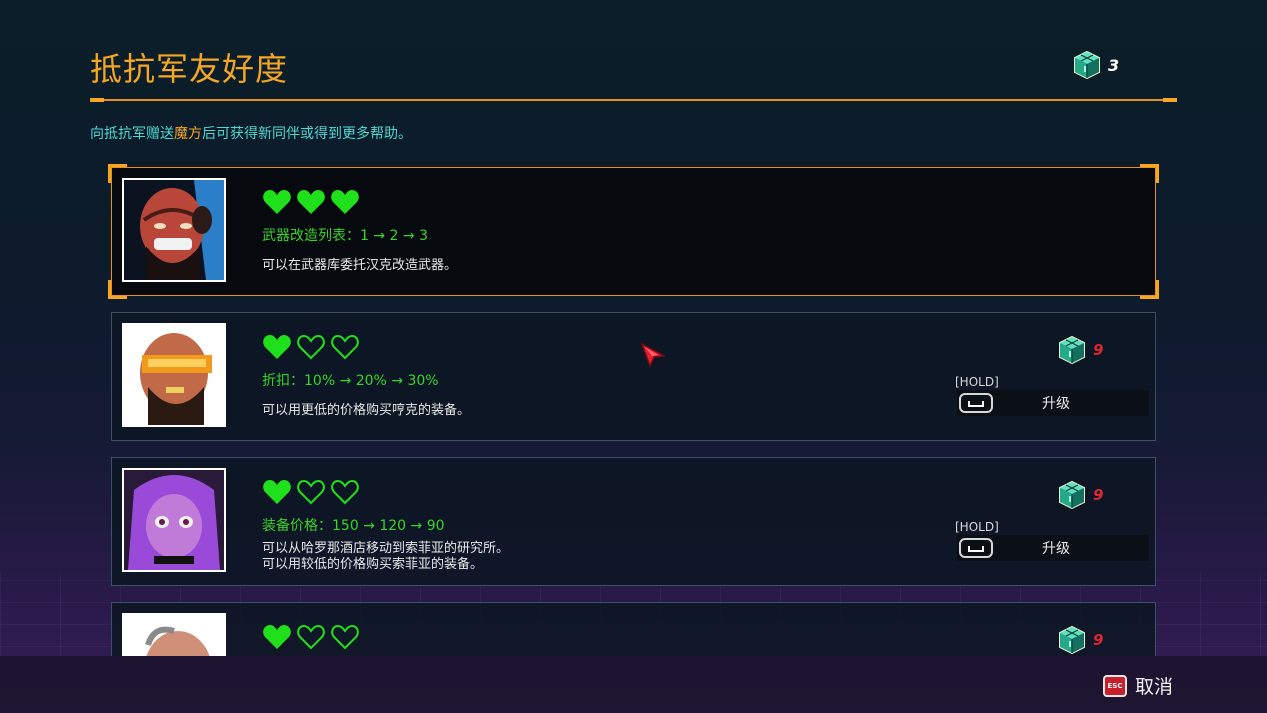 This screenshot has width=1267, height=713. Describe the element at coordinates (1115, 685) in the screenshot. I see `esc-key-icon: ESC` at that location.